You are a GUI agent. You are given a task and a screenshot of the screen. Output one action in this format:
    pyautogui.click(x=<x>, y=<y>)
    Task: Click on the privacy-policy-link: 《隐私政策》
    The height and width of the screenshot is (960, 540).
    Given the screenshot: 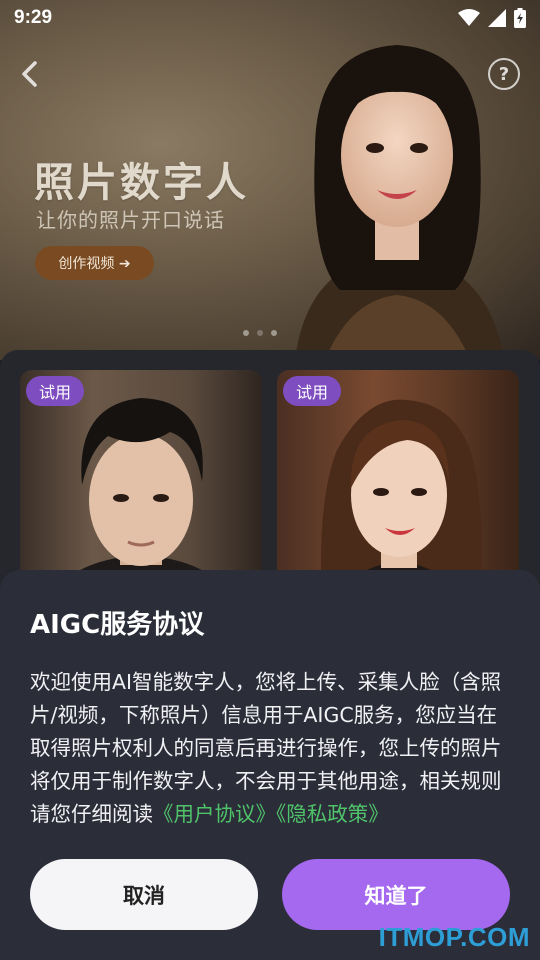 What is the action you would take?
    pyautogui.click(x=332, y=814)
    